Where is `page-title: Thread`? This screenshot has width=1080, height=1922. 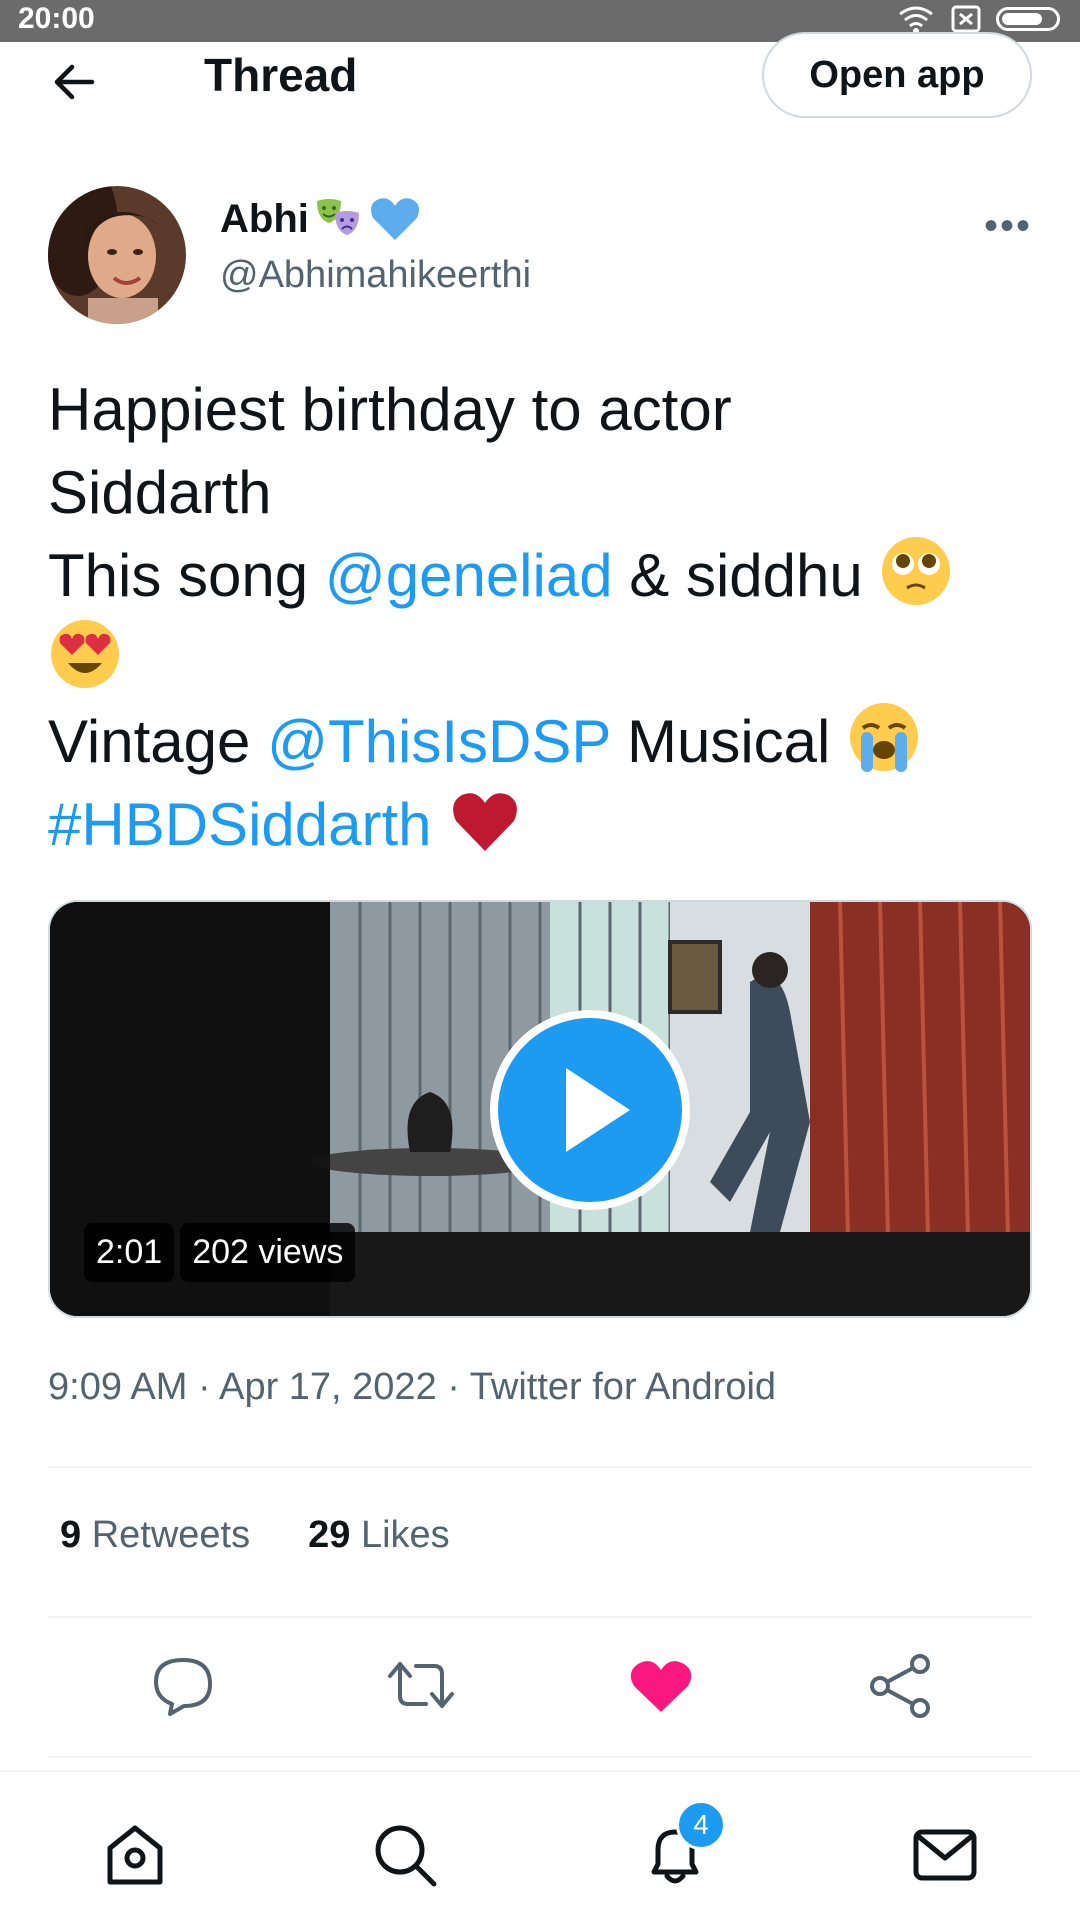
page-title: Thread is located at coordinates (281, 75).